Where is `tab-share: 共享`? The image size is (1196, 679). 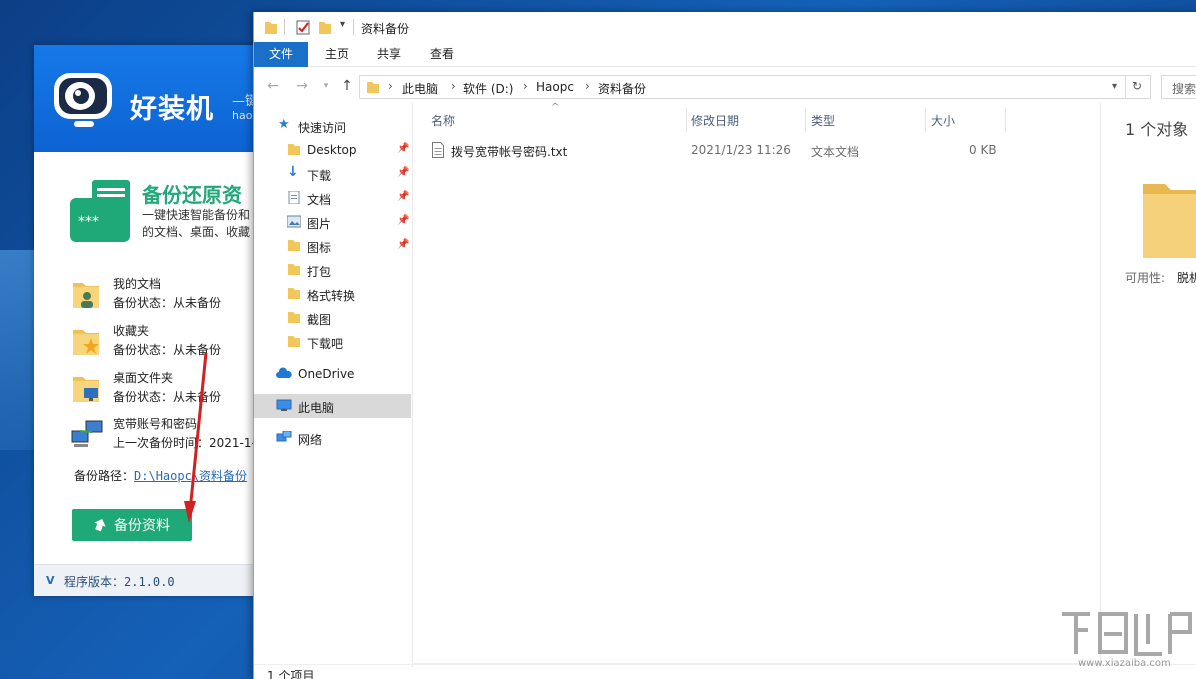 tab-share: 共享 is located at coordinates (389, 54).